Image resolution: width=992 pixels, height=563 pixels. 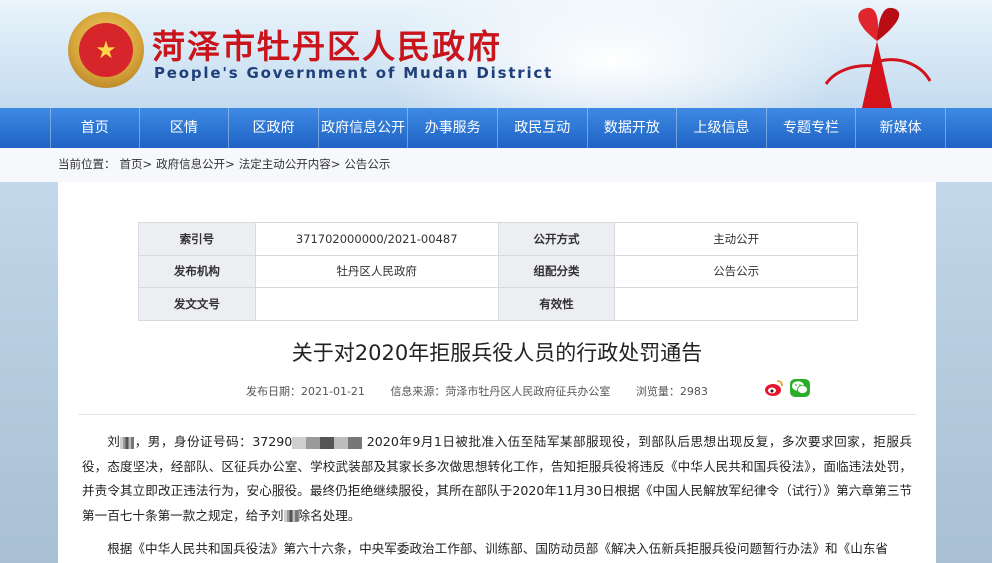 I want to click on index-label: 索引号, so click(x=197, y=239).